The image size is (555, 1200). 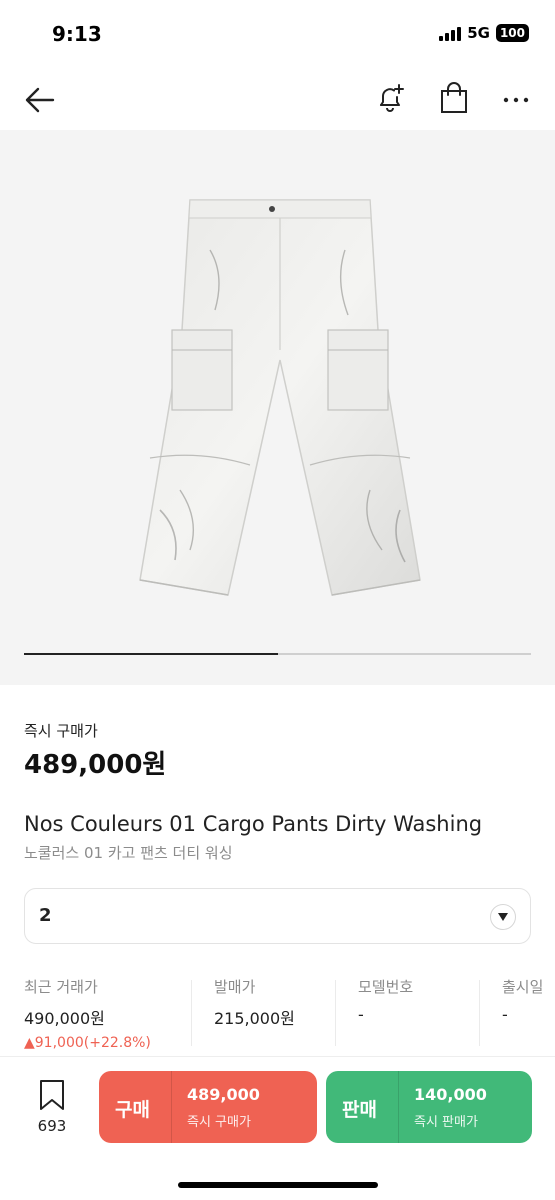 What do you see at coordinates (208, 1107) in the screenshot?
I see `buy-button: 구매 489,000 즉시 구매가` at bounding box center [208, 1107].